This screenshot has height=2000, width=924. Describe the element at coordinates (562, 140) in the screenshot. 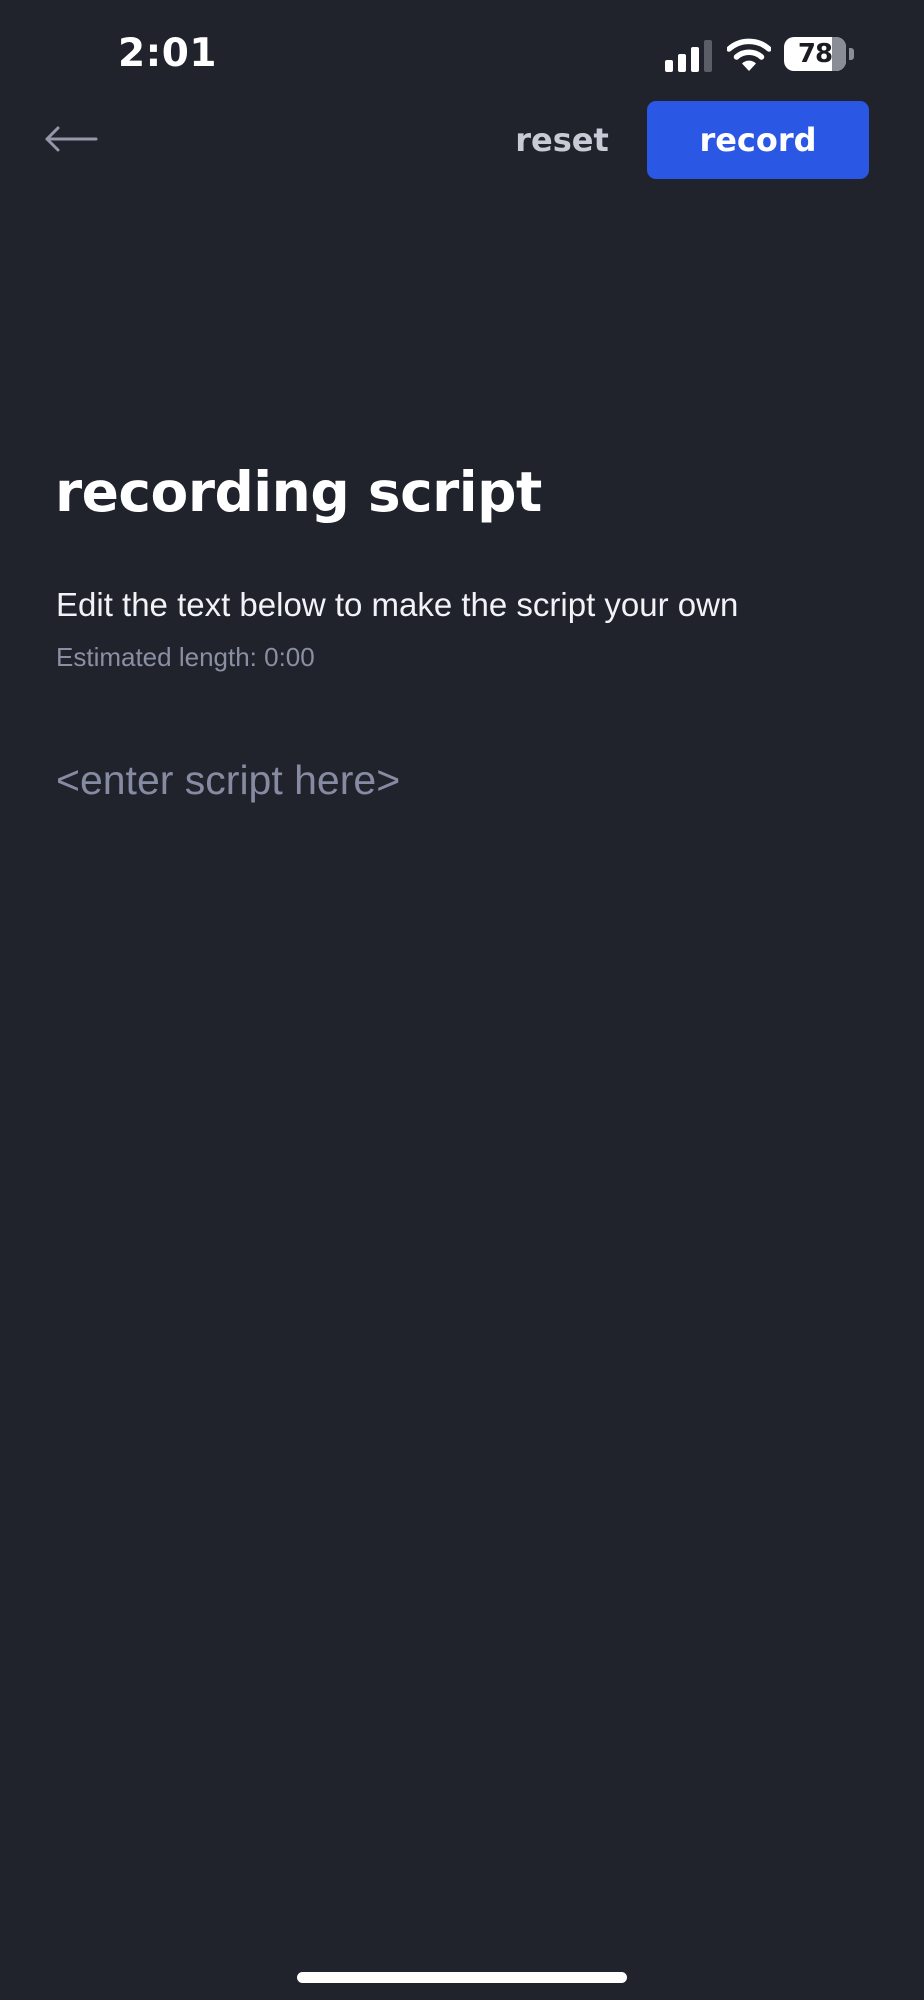

I see `reset-button: reset` at that location.